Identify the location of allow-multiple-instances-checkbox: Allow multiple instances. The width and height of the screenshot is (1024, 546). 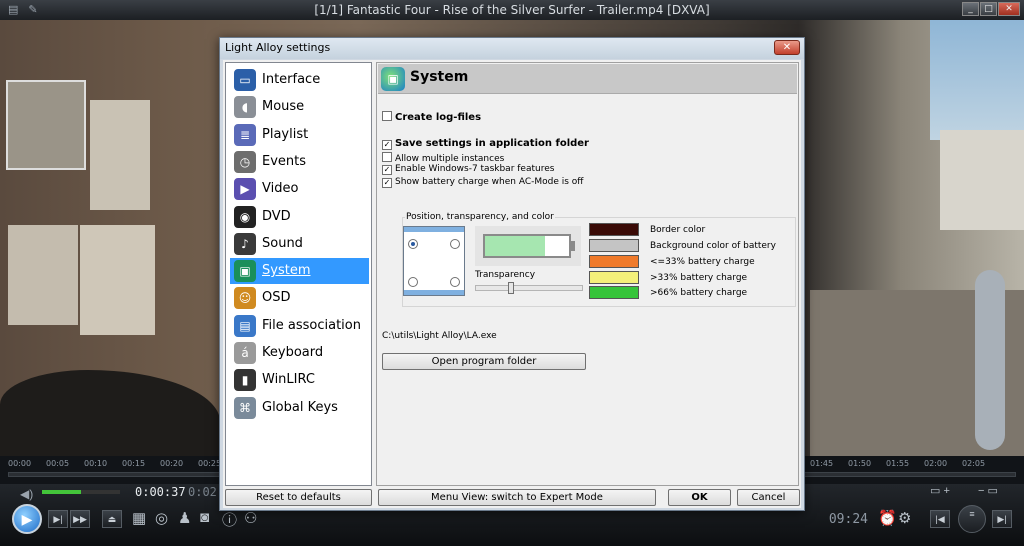
(443, 158).